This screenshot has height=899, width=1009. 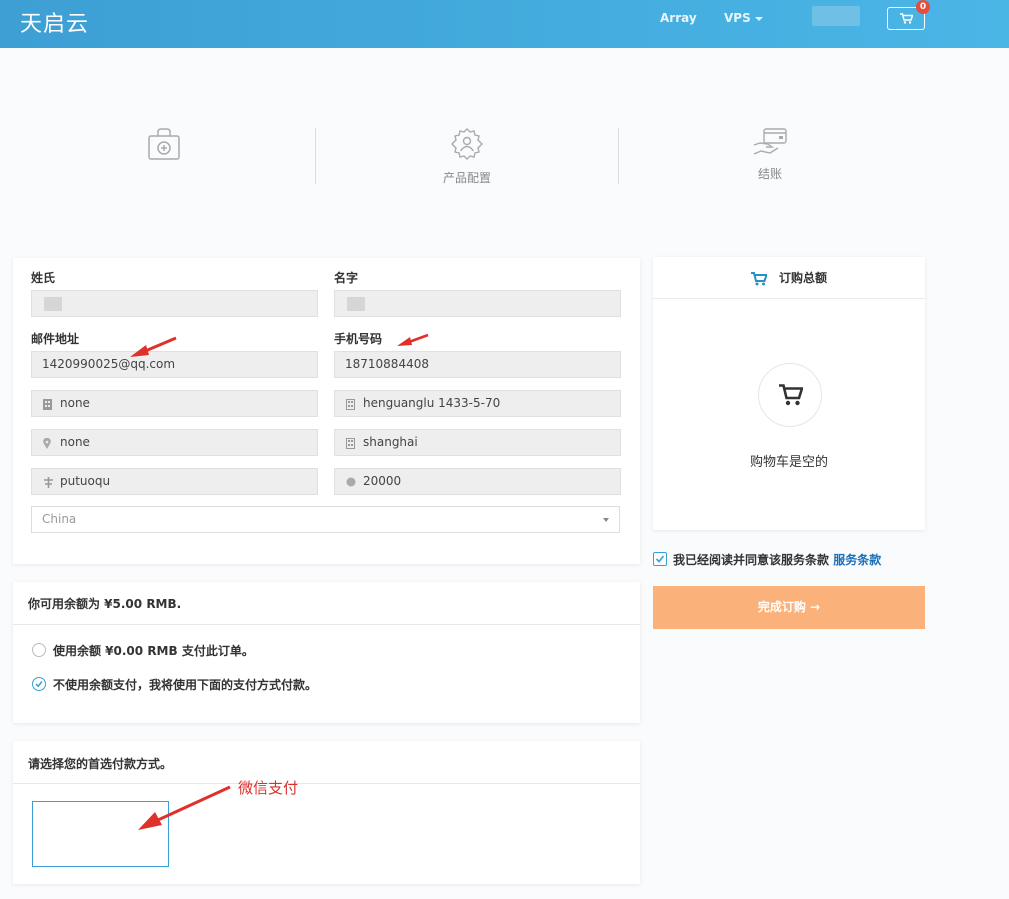 I want to click on order-summary-panel: 订购总额 购物车是空的, so click(x=789, y=393).